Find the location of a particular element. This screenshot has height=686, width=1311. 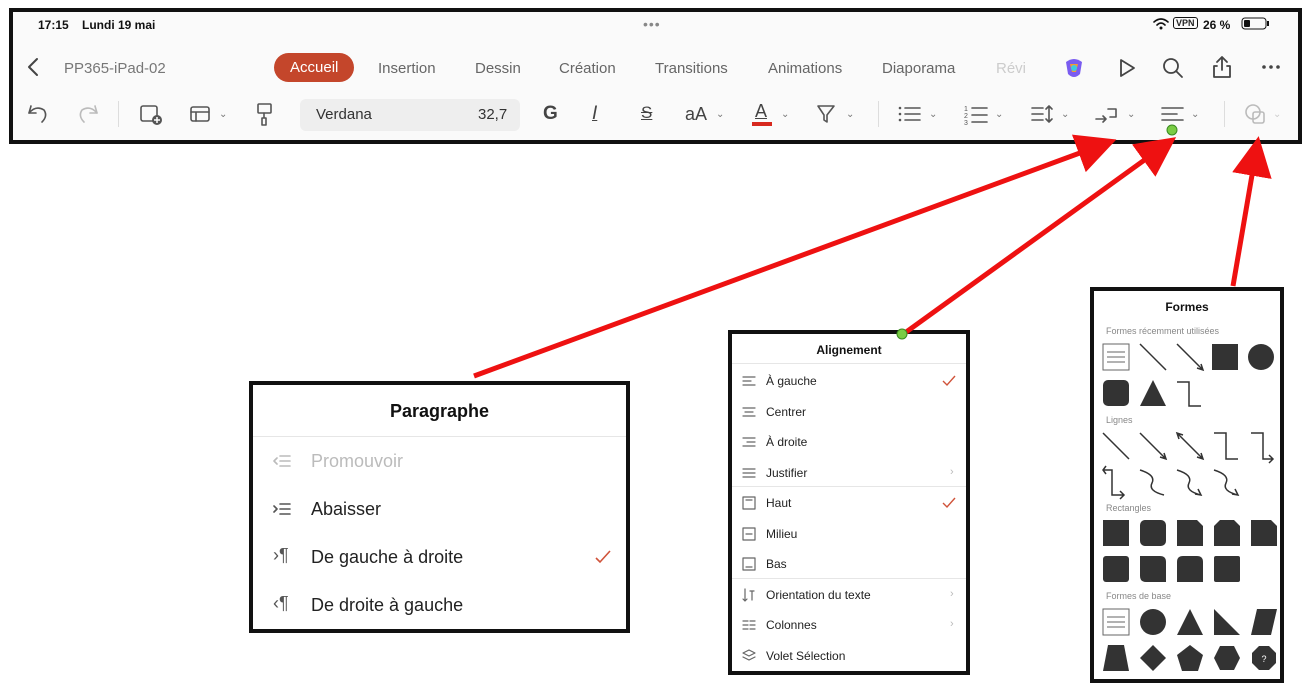

arrow-to-shapes-button is located at coordinates (1251, 211).